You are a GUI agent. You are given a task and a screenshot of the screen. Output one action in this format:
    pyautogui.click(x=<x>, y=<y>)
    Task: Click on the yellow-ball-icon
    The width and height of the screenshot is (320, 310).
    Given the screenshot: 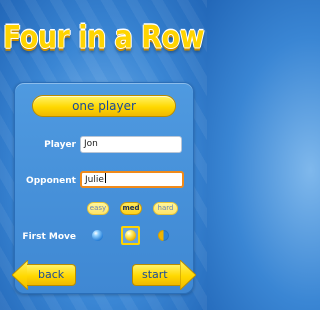 What is the action you would take?
    pyautogui.click(x=130, y=235)
    